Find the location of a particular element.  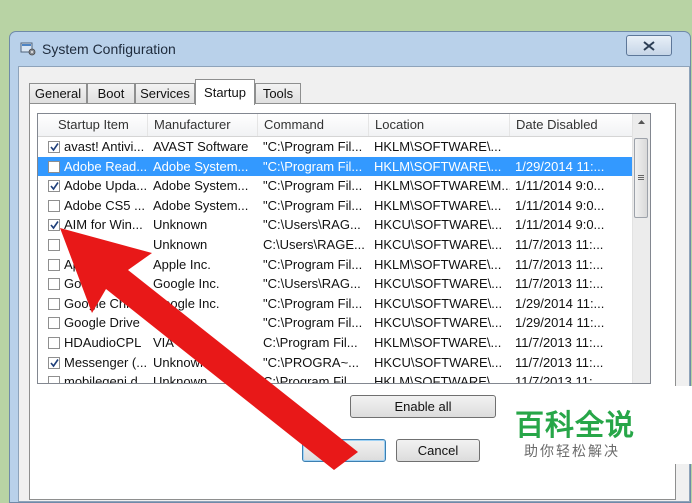

column-header-date-disabled: Date Disabled is located at coordinates (571, 125).